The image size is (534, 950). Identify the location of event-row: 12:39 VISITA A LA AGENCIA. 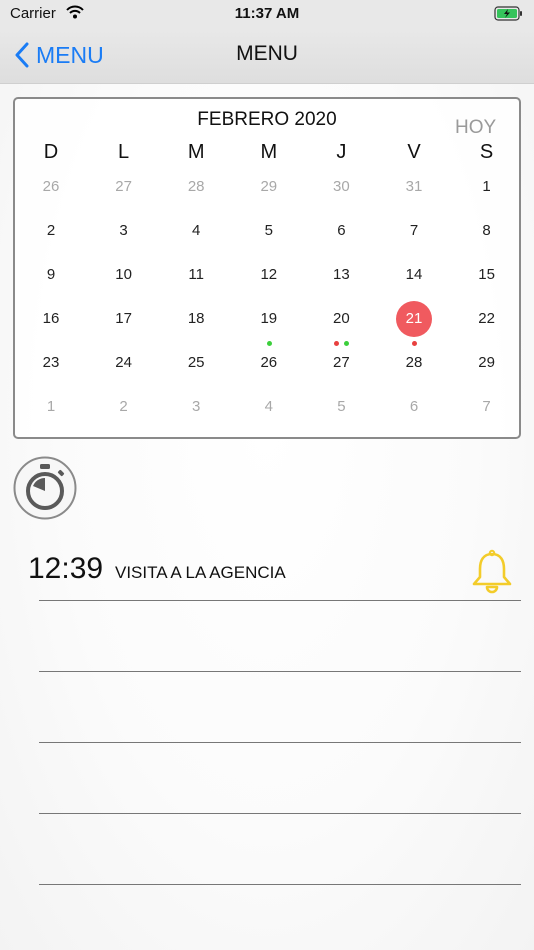
(274, 573).